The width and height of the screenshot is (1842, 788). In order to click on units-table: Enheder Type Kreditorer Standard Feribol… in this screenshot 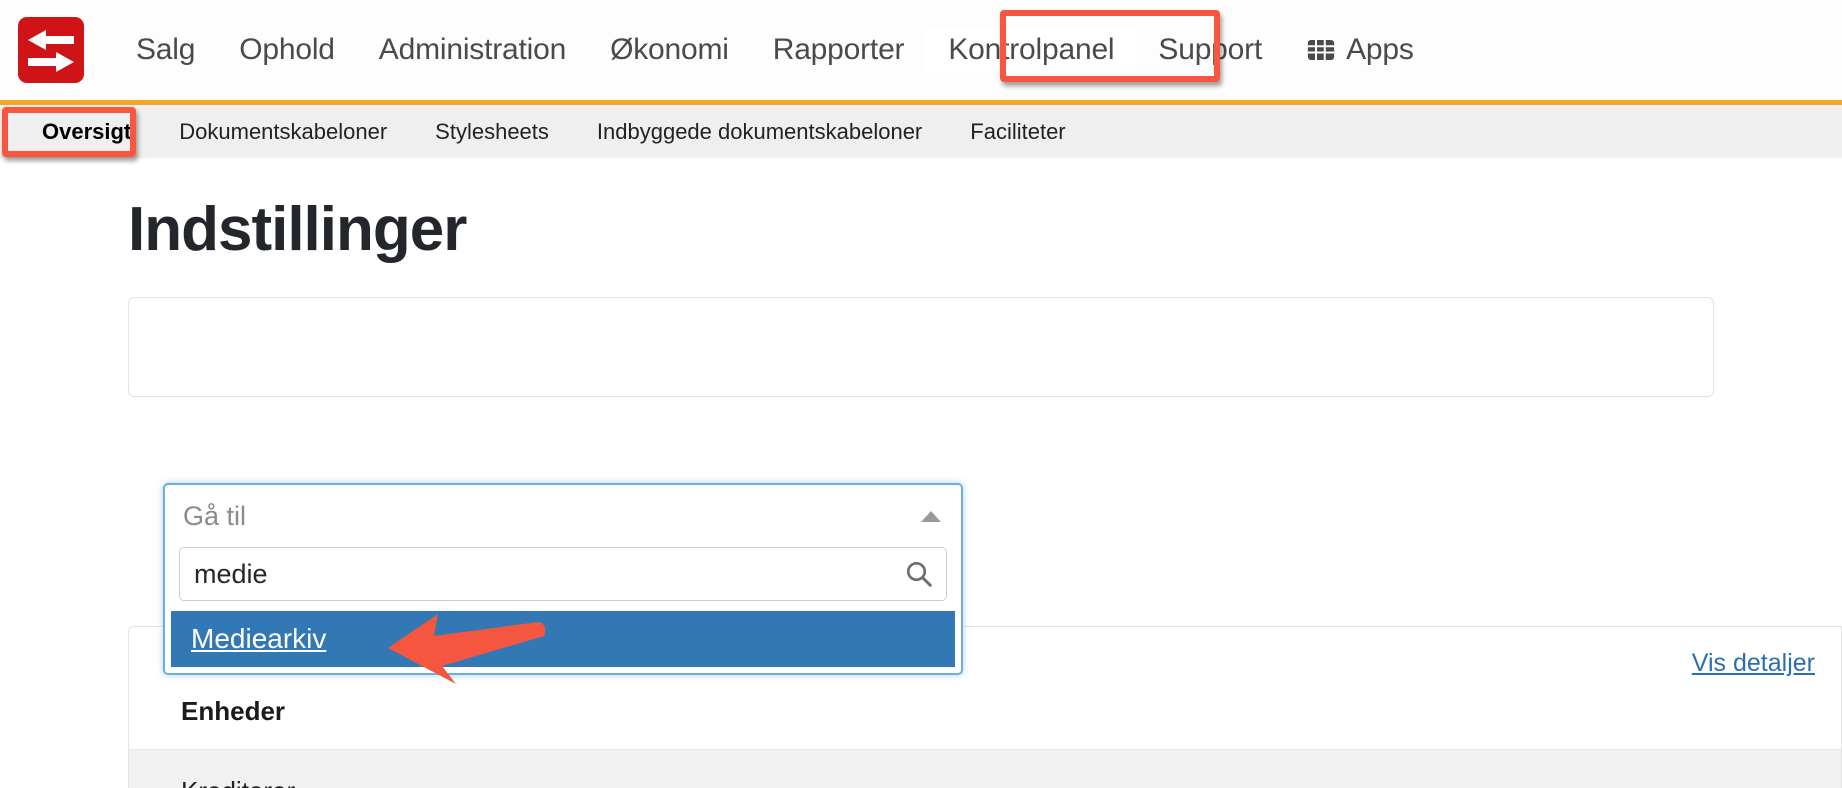, I will do `click(985, 735)`.